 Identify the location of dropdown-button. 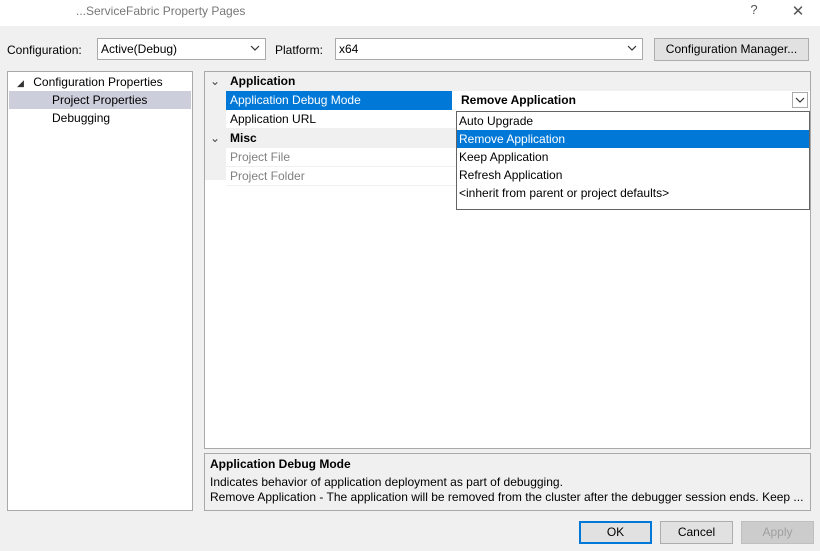
(800, 100).